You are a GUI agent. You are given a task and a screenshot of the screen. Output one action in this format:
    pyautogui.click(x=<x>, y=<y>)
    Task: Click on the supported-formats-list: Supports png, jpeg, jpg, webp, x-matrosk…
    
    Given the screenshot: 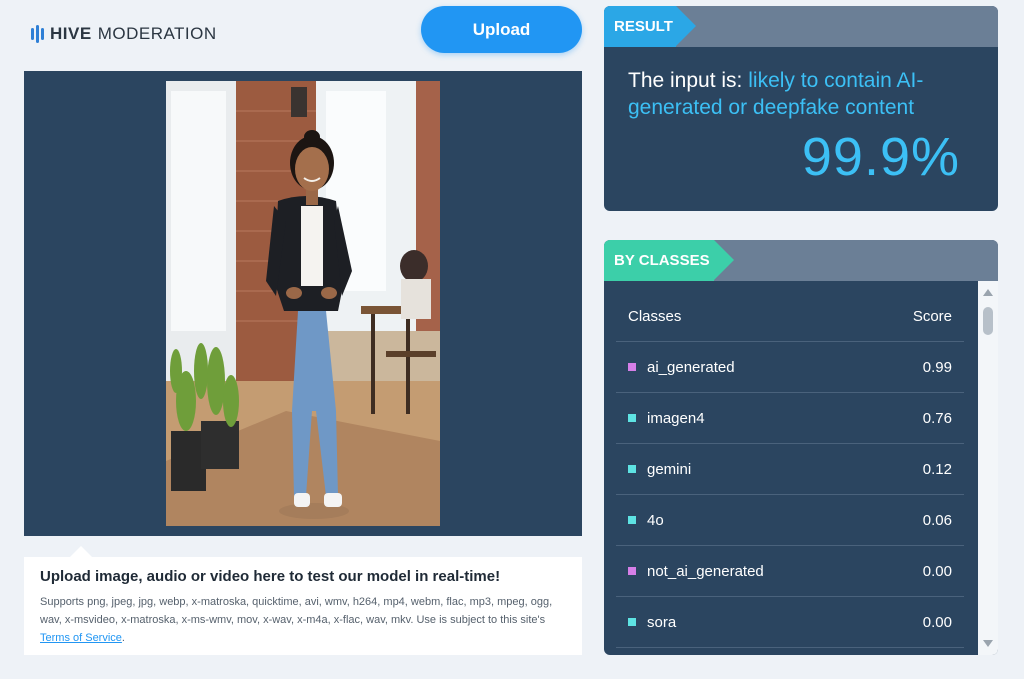 What is the action you would take?
    pyautogui.click(x=296, y=611)
    